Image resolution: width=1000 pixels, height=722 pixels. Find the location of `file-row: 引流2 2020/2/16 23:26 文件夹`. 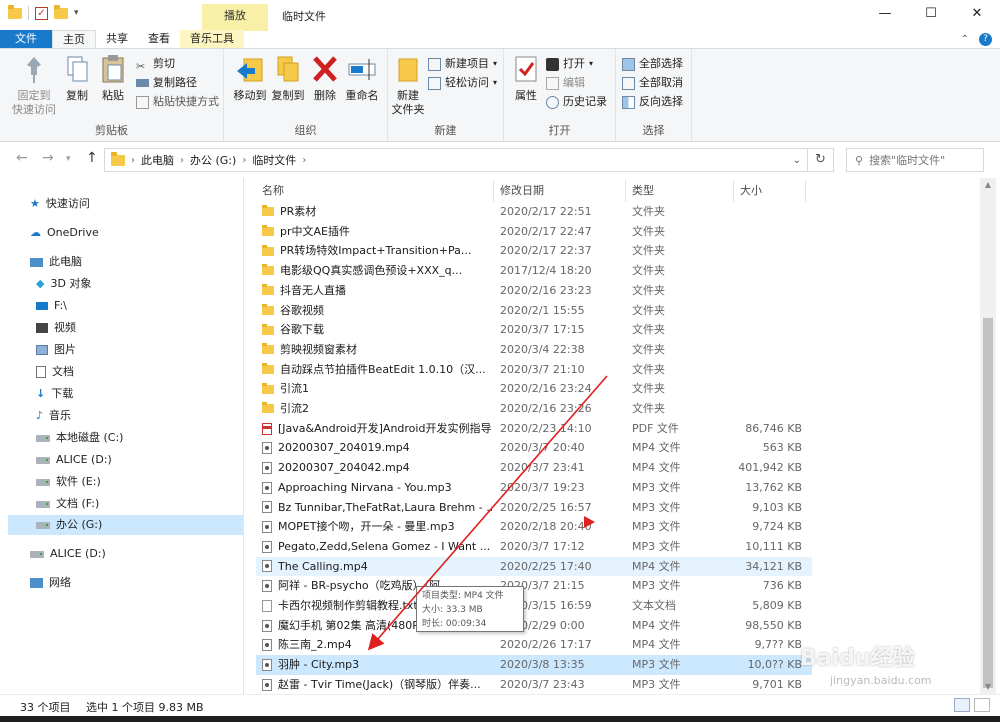

file-row: 引流2 2020/2/16 23:26 文件夹 is located at coordinates (534, 409).